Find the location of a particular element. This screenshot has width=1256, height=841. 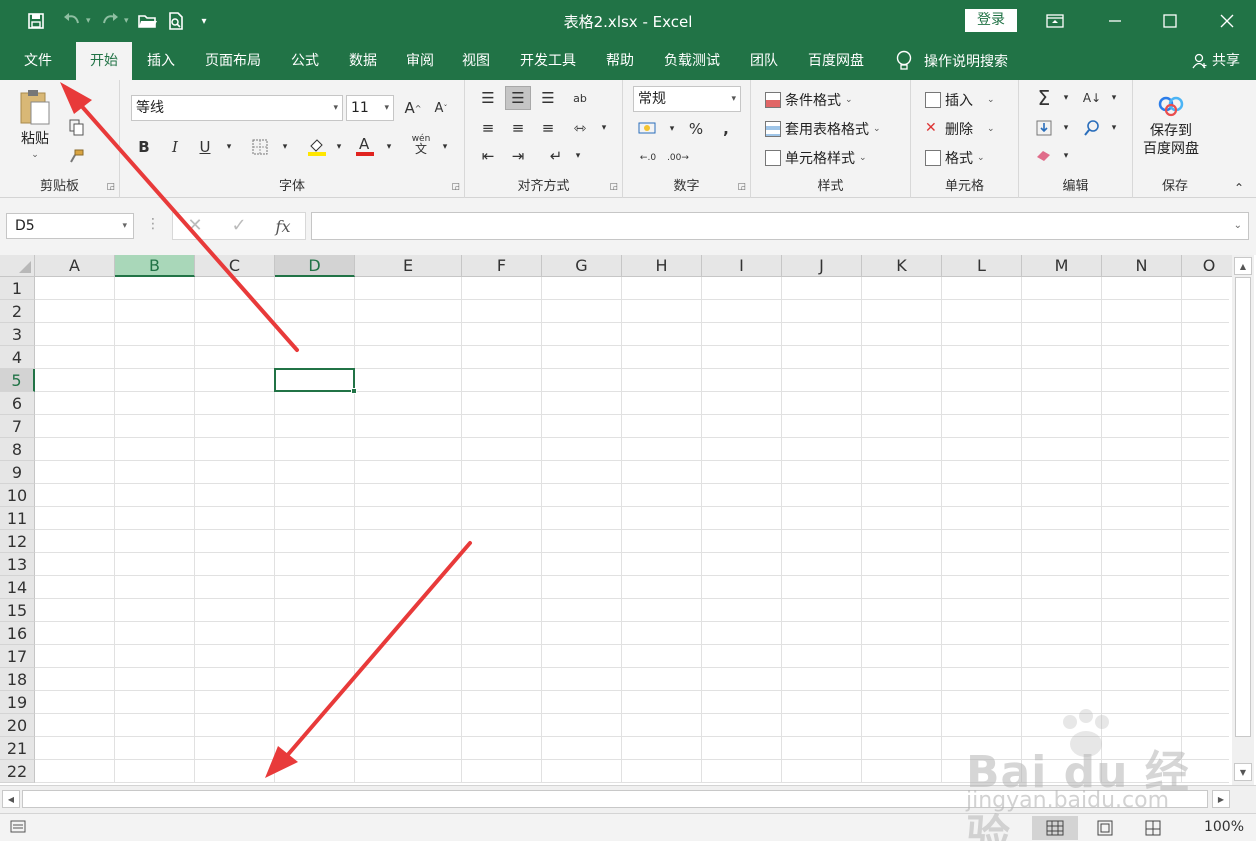

ribbon-display-icon is located at coordinates (1055, 21).